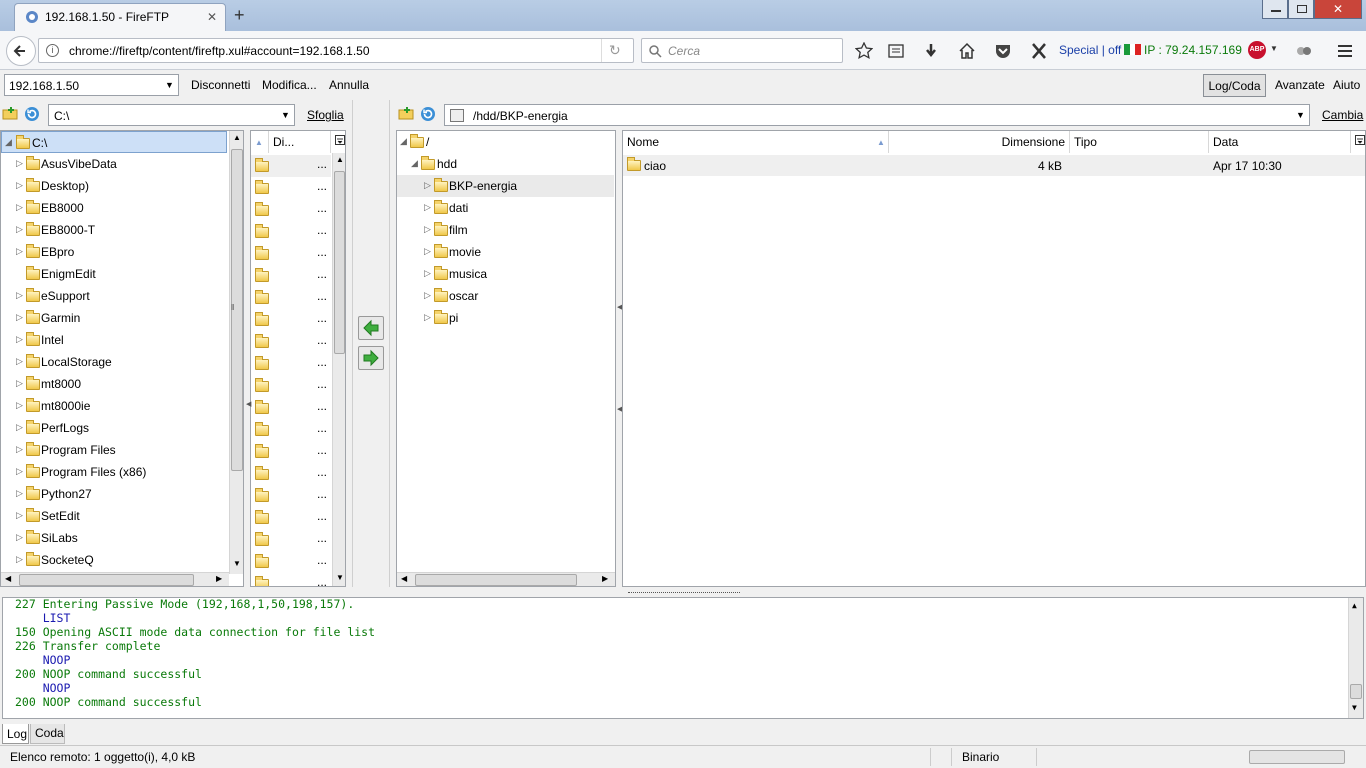 The width and height of the screenshot is (1366, 768). What do you see at coordinates (122, 472) in the screenshot?
I see `tree-item-local: ▷ Program Files (x86)` at bounding box center [122, 472].